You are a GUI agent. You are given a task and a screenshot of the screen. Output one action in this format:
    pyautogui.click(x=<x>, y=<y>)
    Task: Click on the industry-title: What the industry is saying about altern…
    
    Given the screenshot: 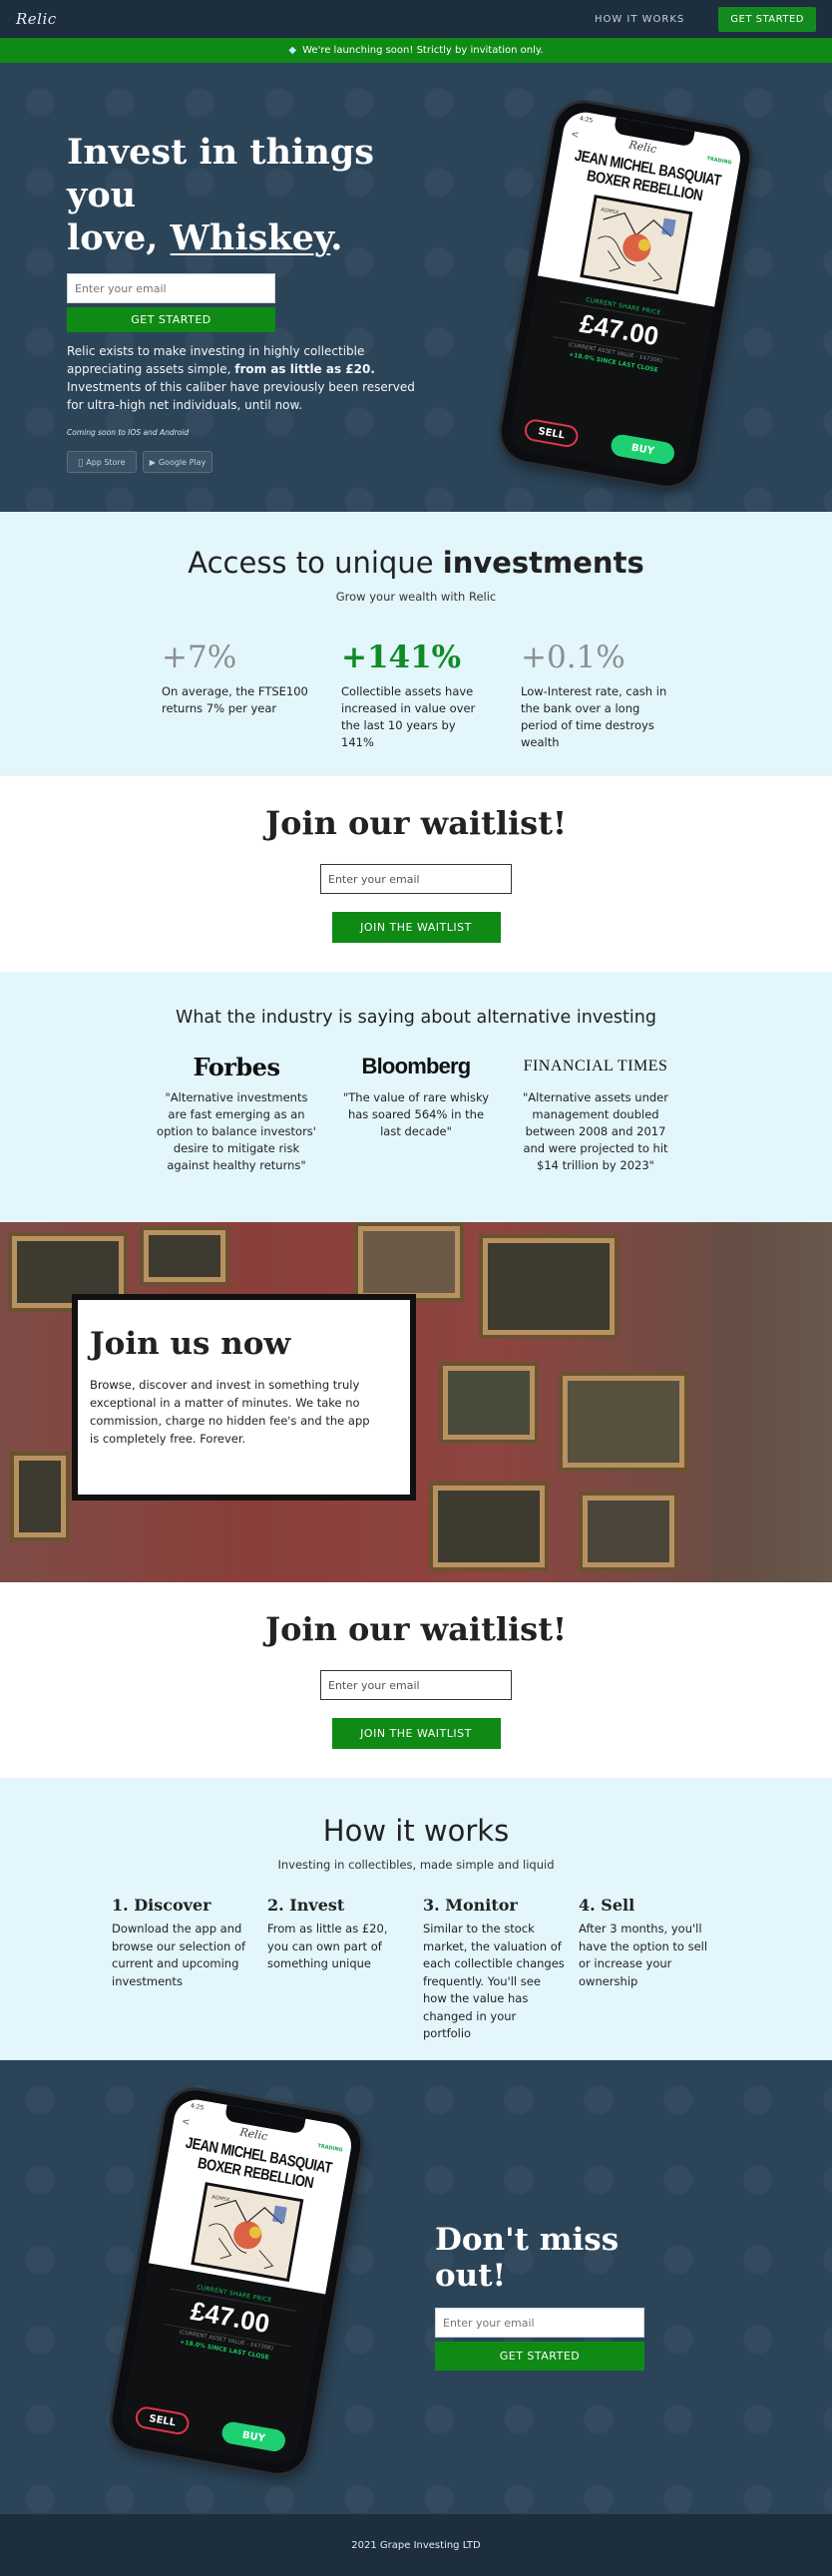 What is the action you would take?
    pyautogui.click(x=416, y=1018)
    